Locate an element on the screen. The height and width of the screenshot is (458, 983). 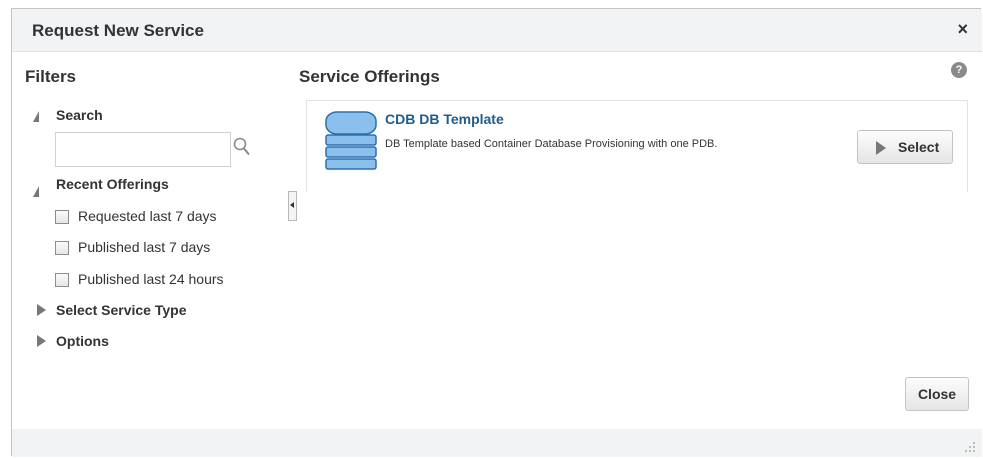
select-button-label: Select is located at coordinates (919, 147).